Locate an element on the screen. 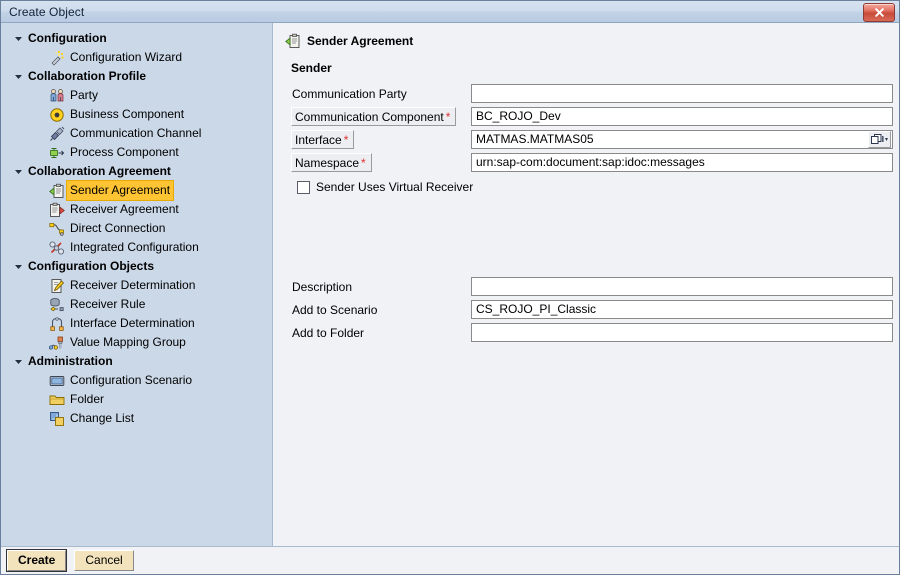 The image size is (900, 575). sidebar-item-label: Party is located at coordinates (84, 95).